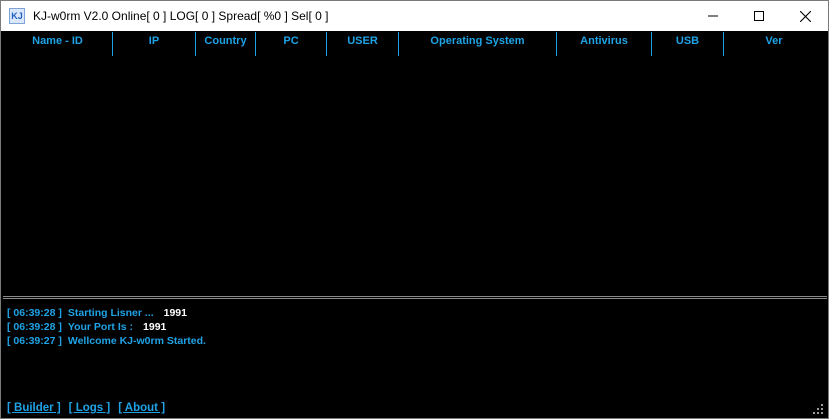 This screenshot has height=419, width=829. I want to click on column-header-country: Country, so click(226, 44).